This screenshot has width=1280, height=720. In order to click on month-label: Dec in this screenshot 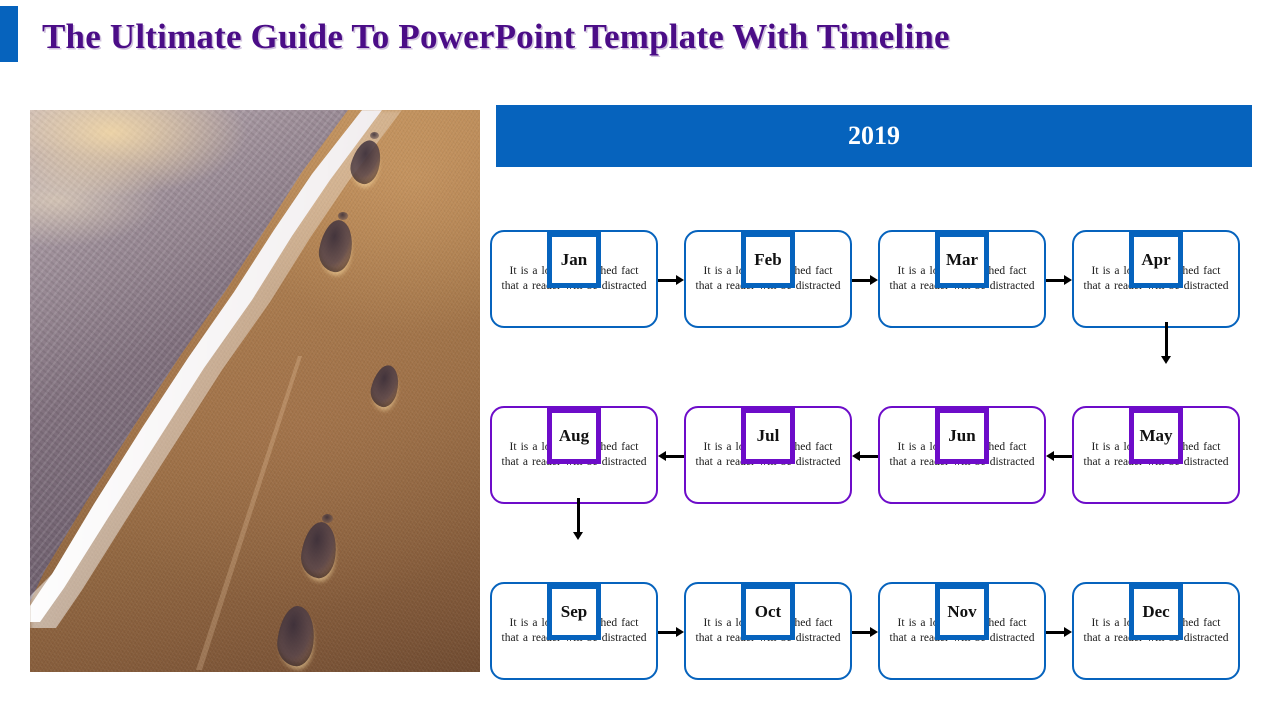, I will do `click(1156, 611)`.